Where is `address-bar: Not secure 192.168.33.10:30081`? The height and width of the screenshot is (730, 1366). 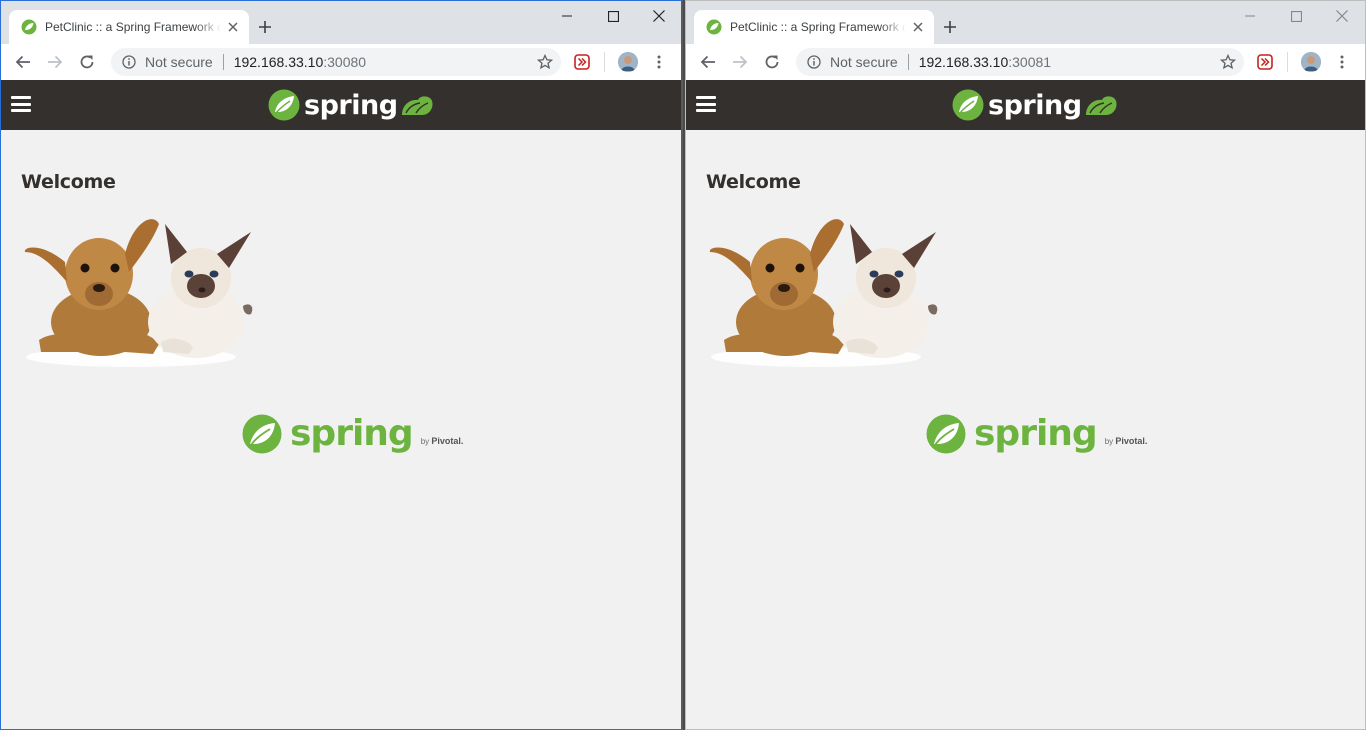 address-bar: Not secure 192.168.33.10:30081 is located at coordinates (1020, 62).